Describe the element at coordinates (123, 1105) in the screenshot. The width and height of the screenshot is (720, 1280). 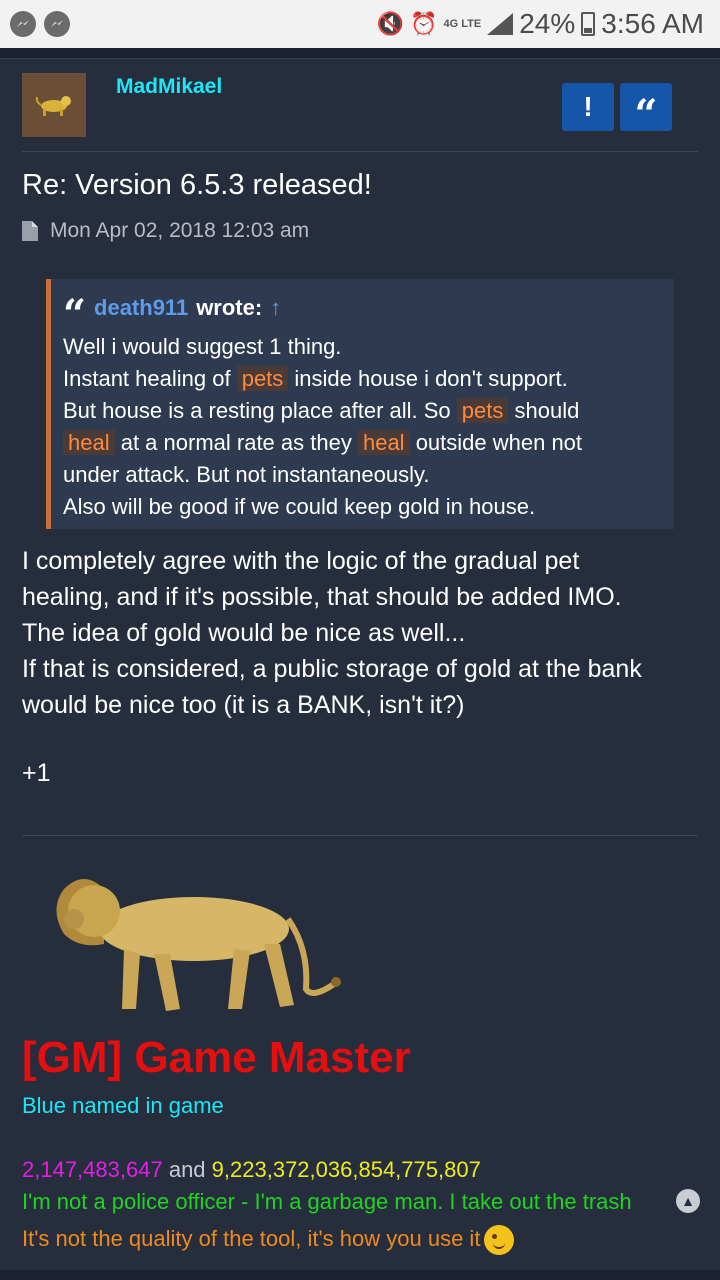
I see `rank-subtitle: Blue named in game` at that location.